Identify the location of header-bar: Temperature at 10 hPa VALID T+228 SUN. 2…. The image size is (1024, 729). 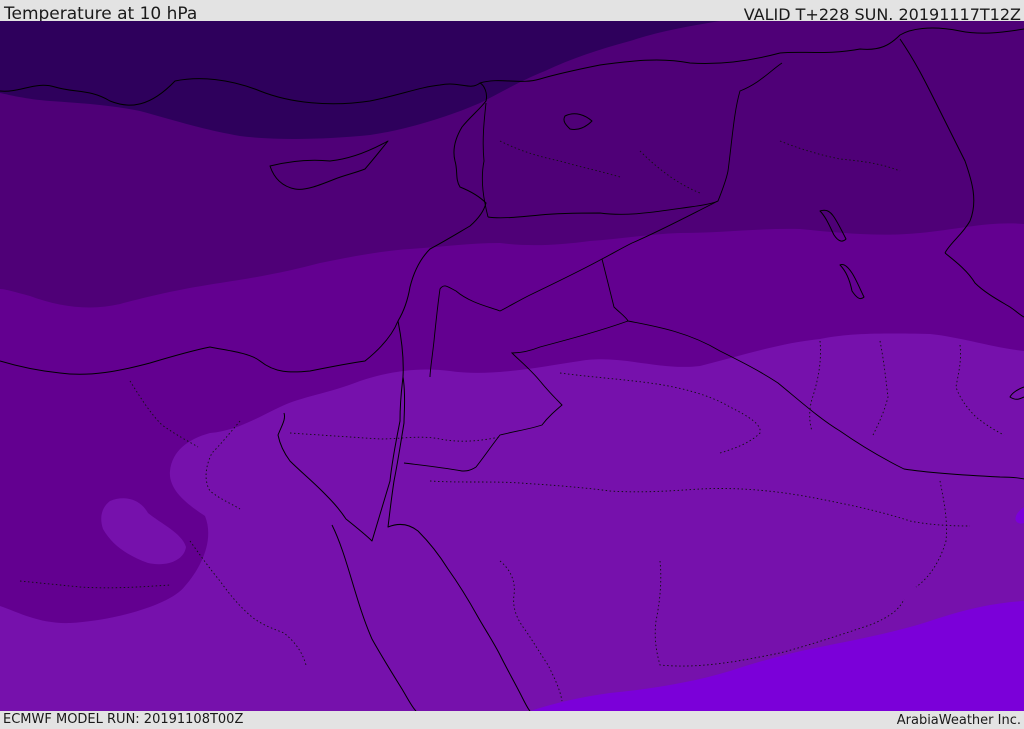
(512, 12).